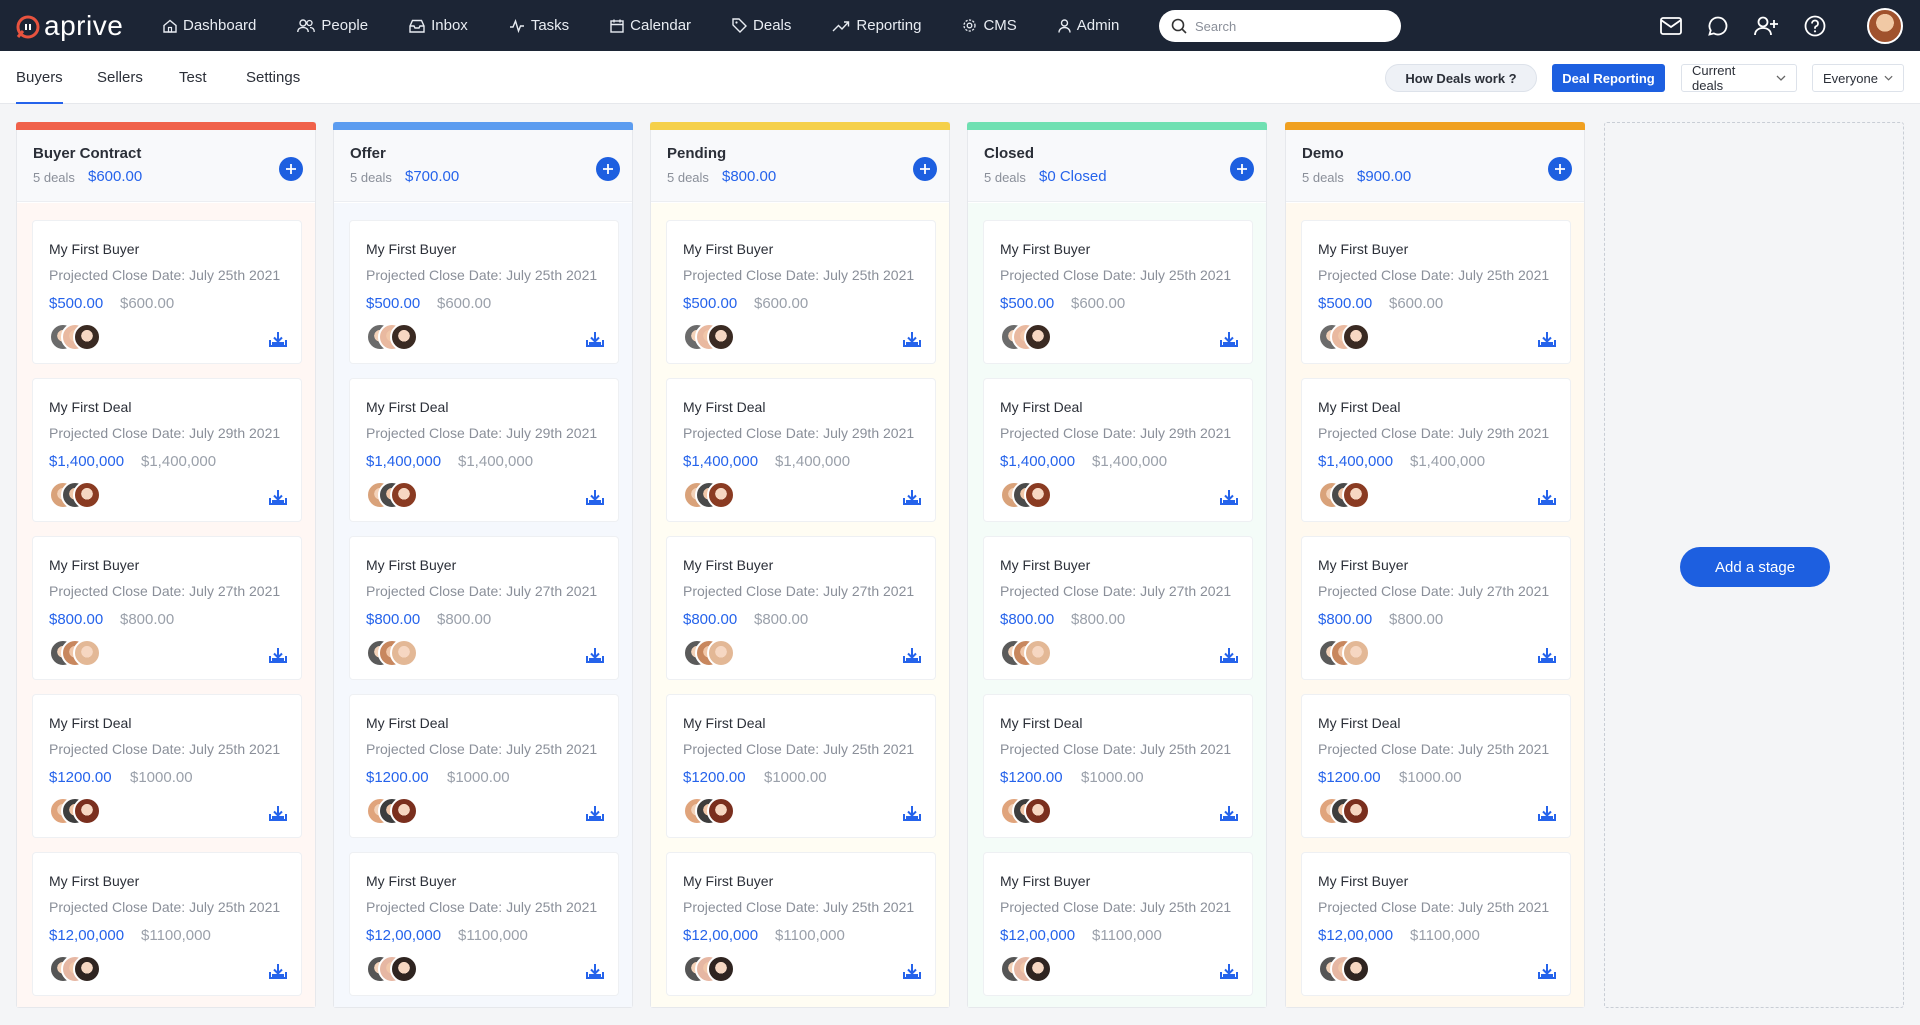  Describe the element at coordinates (120, 77) in the screenshot. I see `tab-sellers: Sellers` at that location.